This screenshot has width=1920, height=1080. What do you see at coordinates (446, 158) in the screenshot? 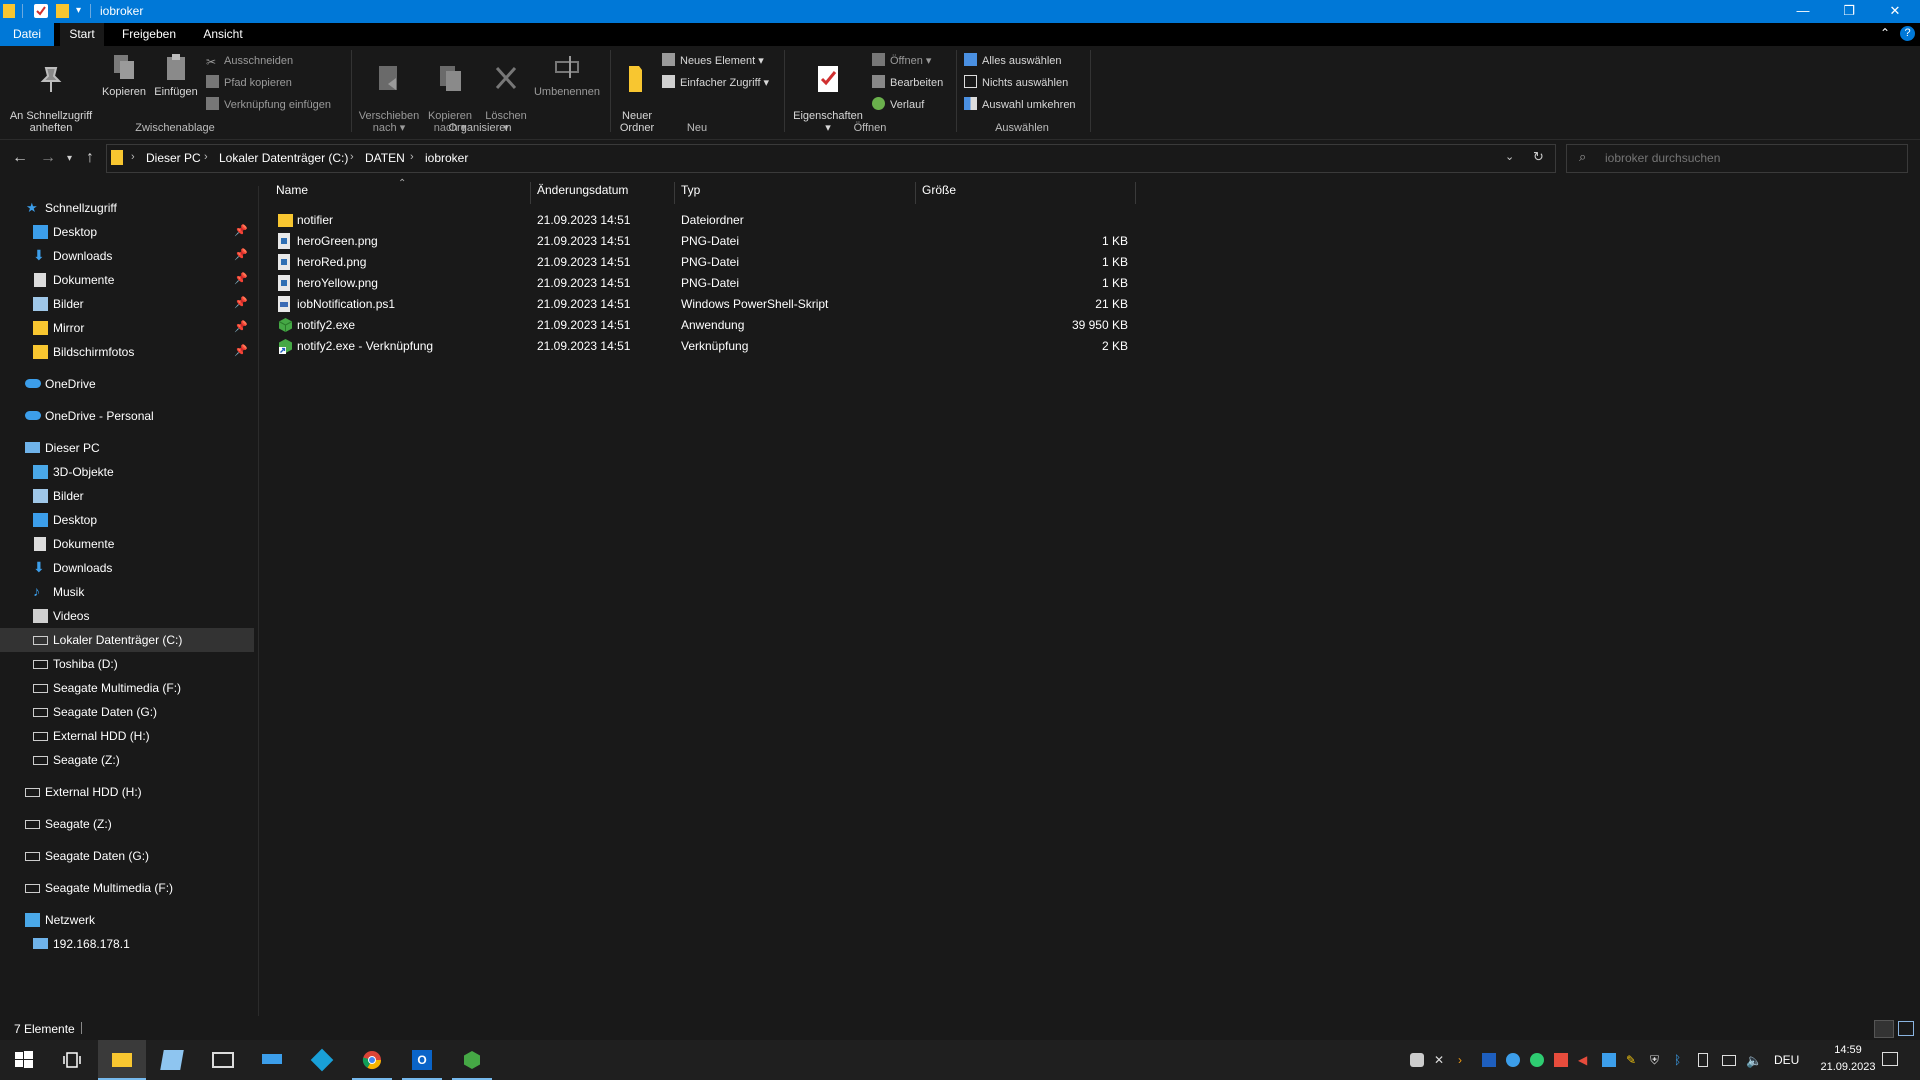
I see `breadcrumb-iobroker: iobroker` at bounding box center [446, 158].